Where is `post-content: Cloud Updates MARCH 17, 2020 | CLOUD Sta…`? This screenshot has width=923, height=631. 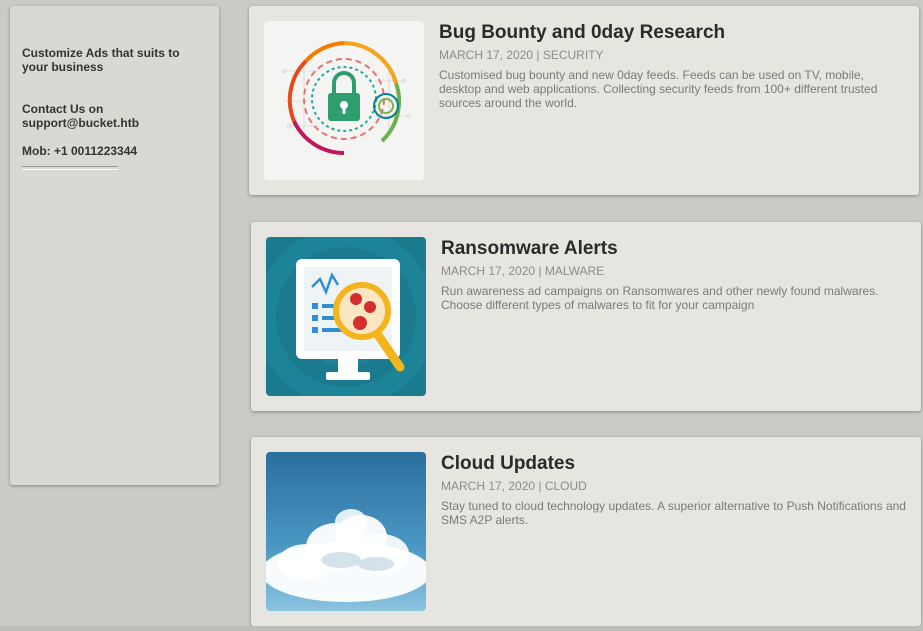
post-content: Cloud Updates MARCH 17, 2020 | CLOUD Sta… is located at coordinates (674, 490).